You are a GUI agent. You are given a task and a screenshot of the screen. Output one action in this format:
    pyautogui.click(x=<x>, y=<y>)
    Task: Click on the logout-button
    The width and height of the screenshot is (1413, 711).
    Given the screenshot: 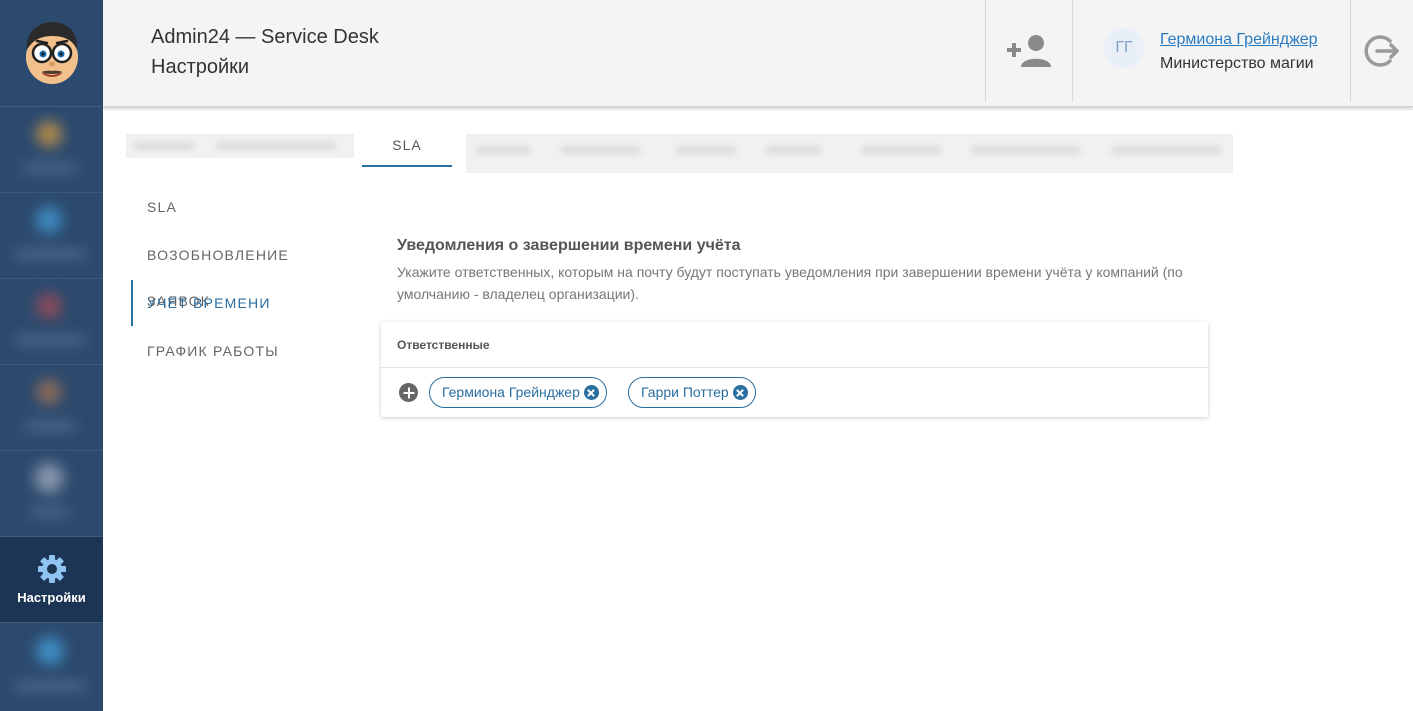 What is the action you would take?
    pyautogui.click(x=1382, y=51)
    